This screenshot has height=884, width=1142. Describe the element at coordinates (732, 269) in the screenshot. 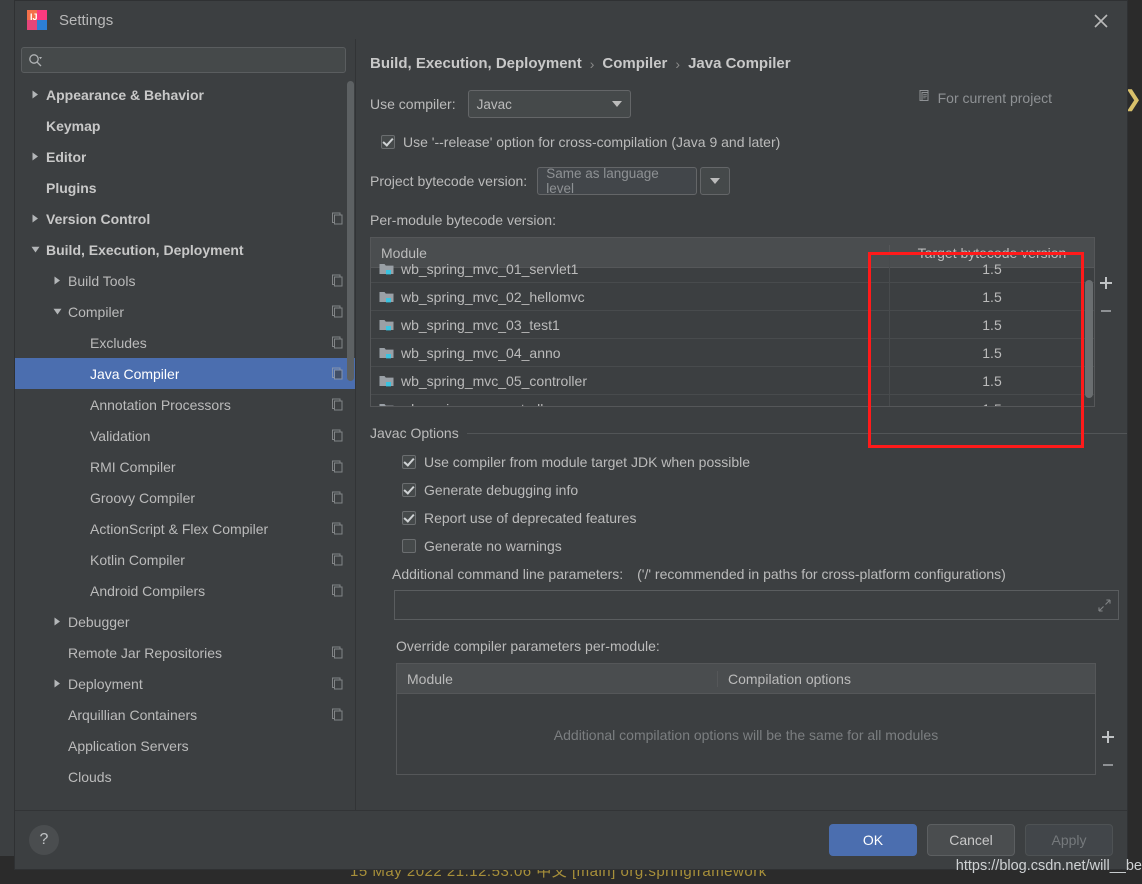

I see `table-row: wb_spring_mvc_01_servlet1 1.5` at that location.